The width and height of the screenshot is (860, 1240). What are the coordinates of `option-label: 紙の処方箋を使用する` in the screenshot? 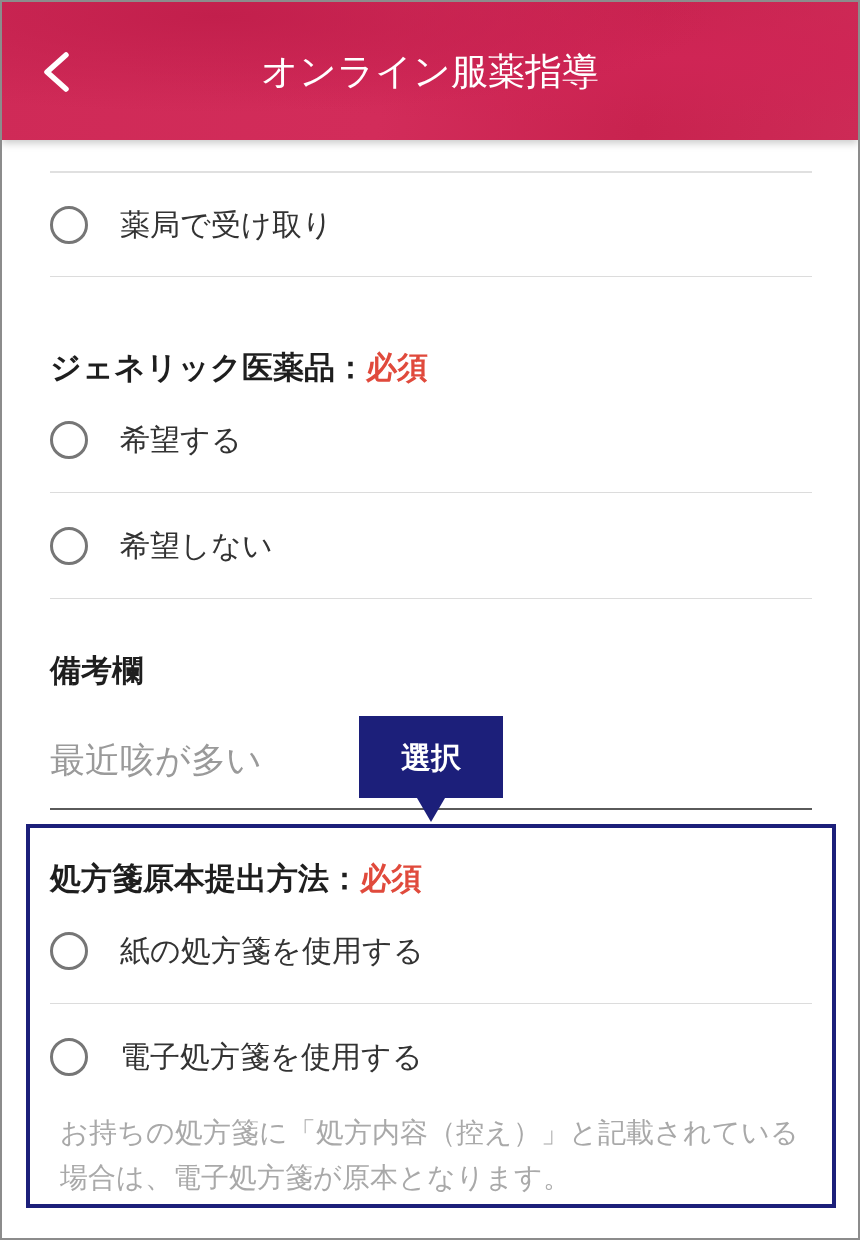 It's located at (272, 950).